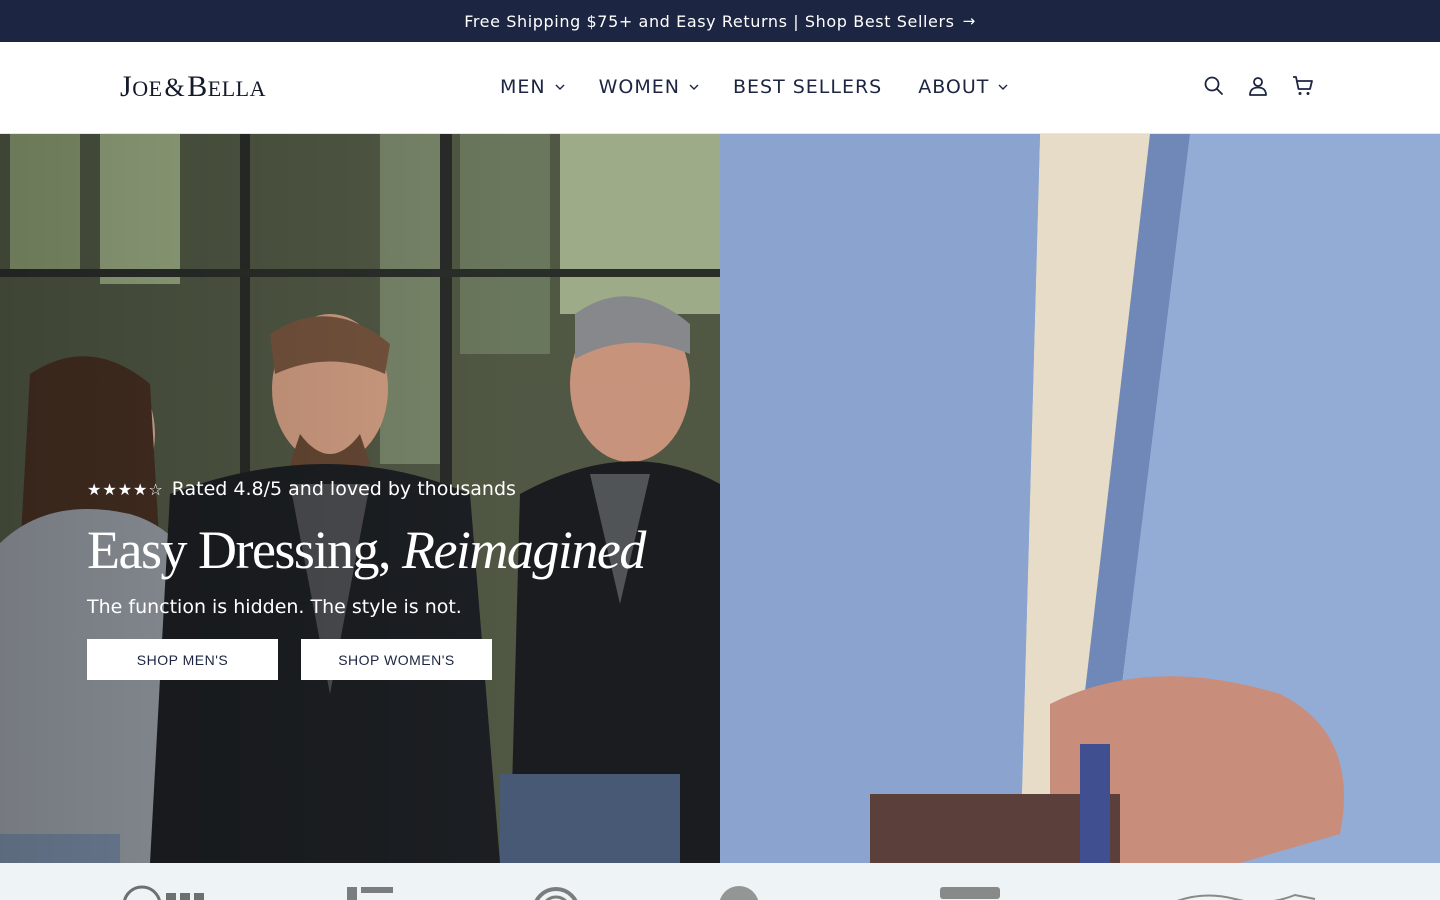 This screenshot has width=1440, height=900. I want to click on nav-item-about: ABOUT, so click(963, 87).